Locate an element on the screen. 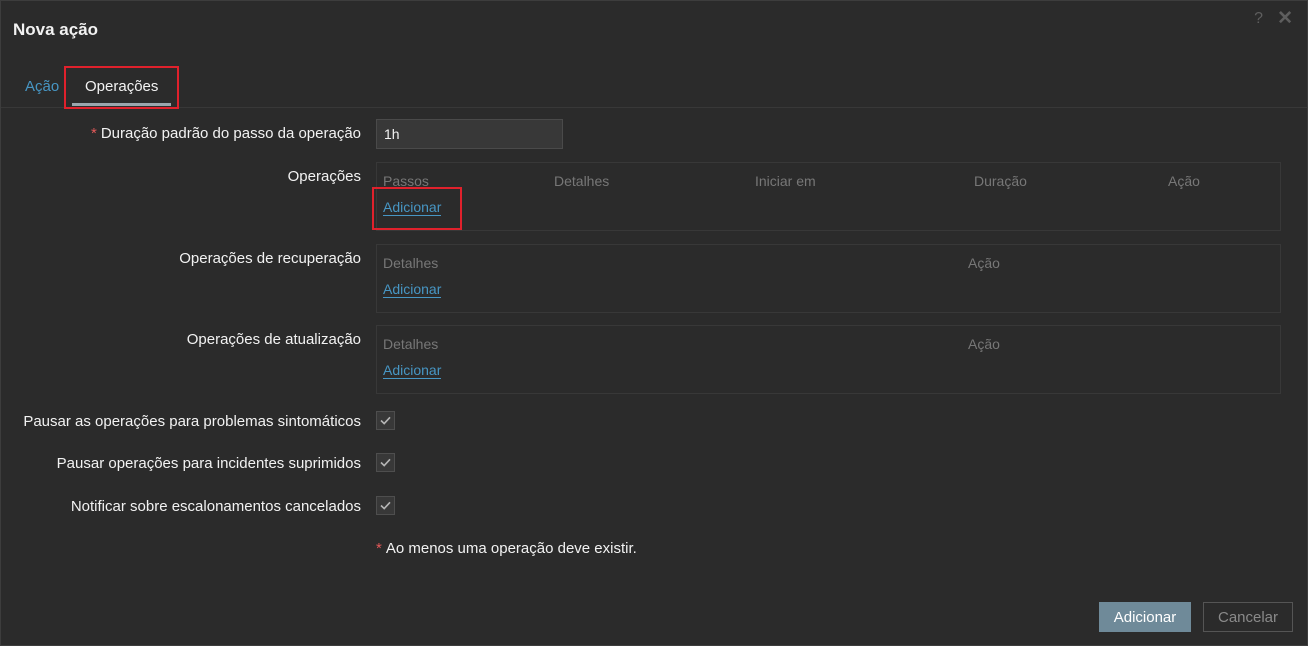 The image size is (1308, 646). highlight-box-add is located at coordinates (417, 208).